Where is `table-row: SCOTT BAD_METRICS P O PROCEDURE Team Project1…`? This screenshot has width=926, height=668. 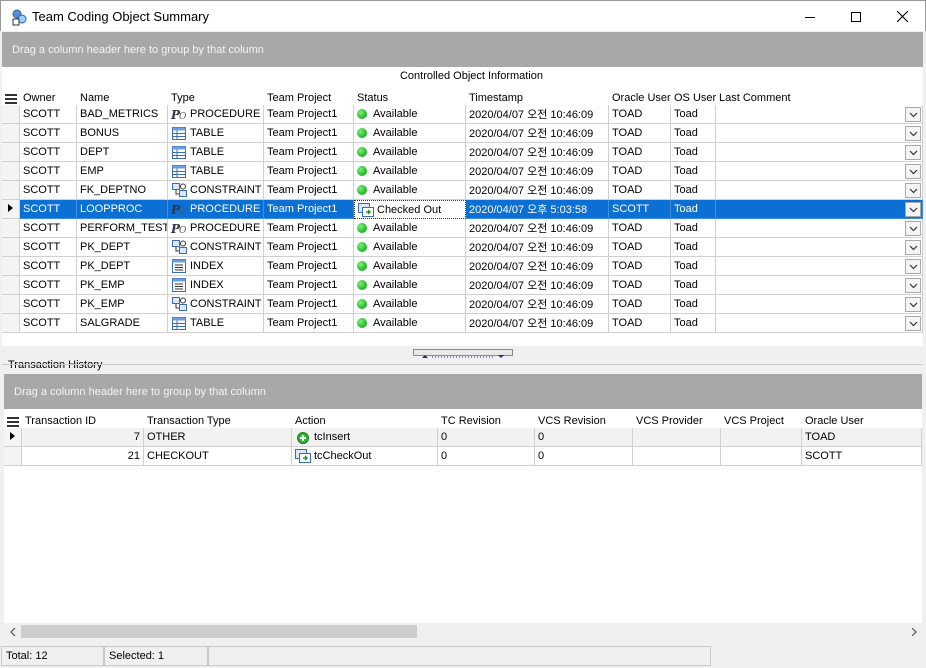 table-row: SCOTT BAD_METRICS P O PROCEDURE Team Project1… is located at coordinates (462, 114).